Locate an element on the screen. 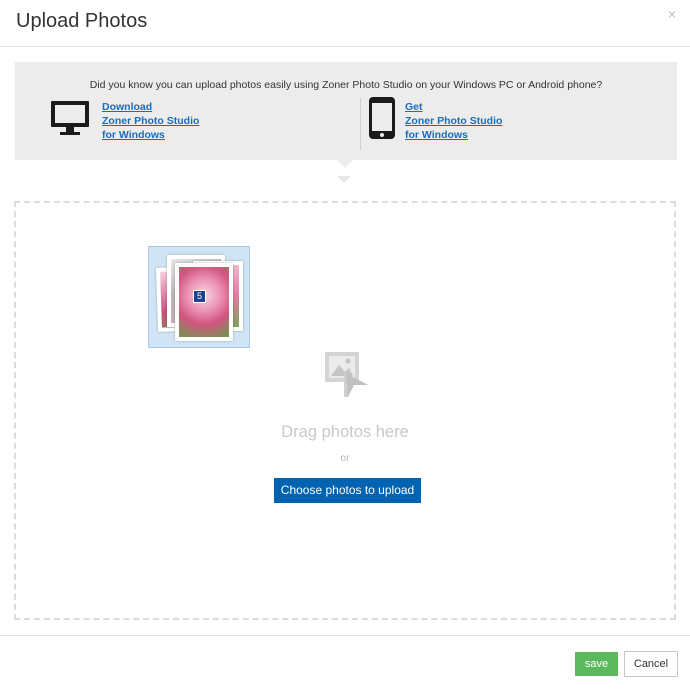 The width and height of the screenshot is (690, 692). promo-divider is located at coordinates (360, 124).